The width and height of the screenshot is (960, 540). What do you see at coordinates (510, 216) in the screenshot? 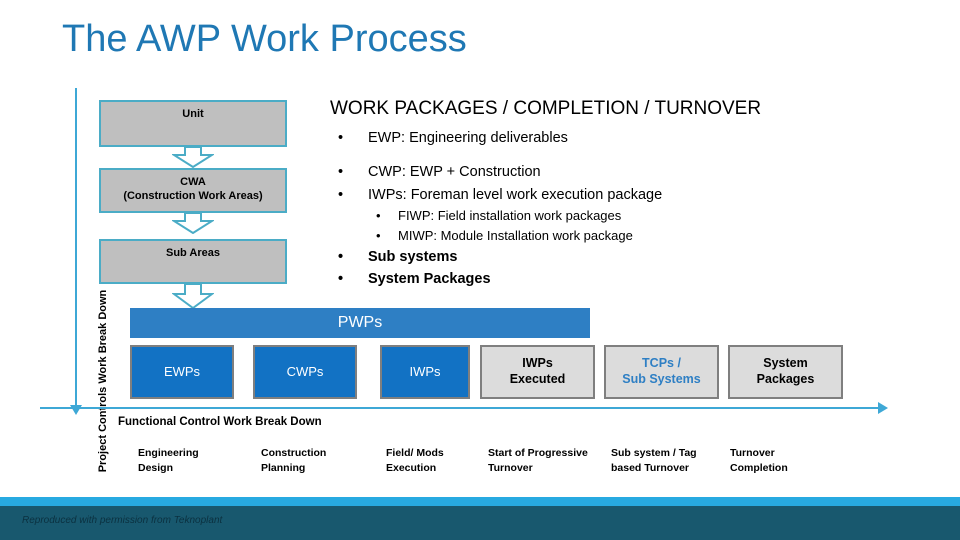
I see `bullet-text: FIWP: Field installation work packages` at bounding box center [510, 216].